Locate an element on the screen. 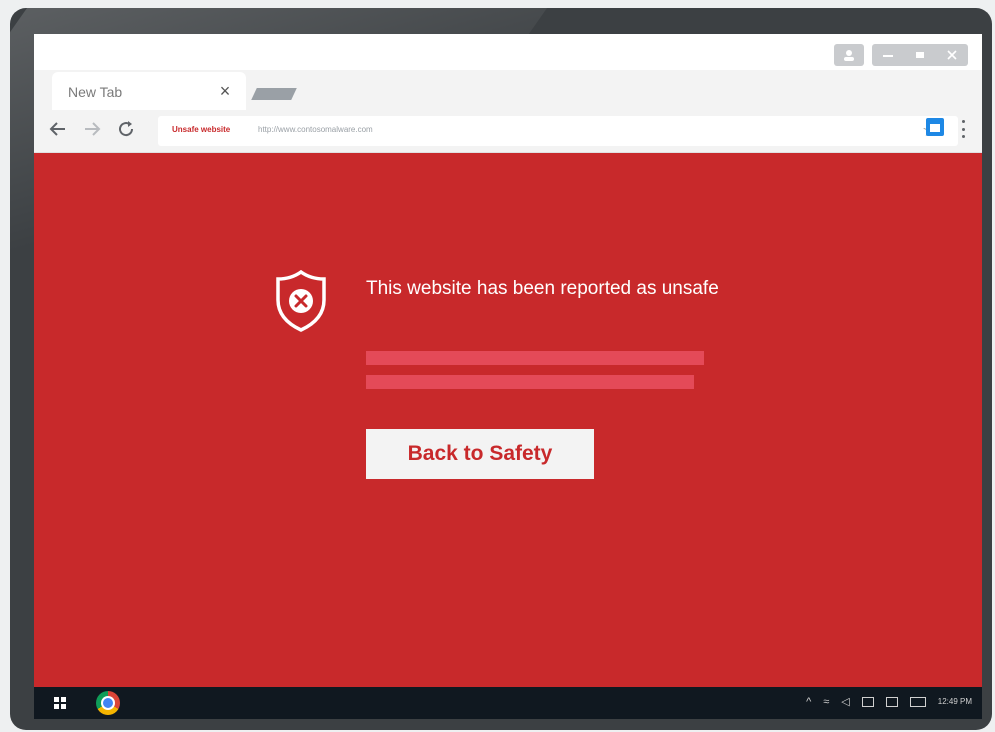 This screenshot has width=995, height=732. taskbar: ^ ≈ ◁ 12:49 PM is located at coordinates (508, 703).